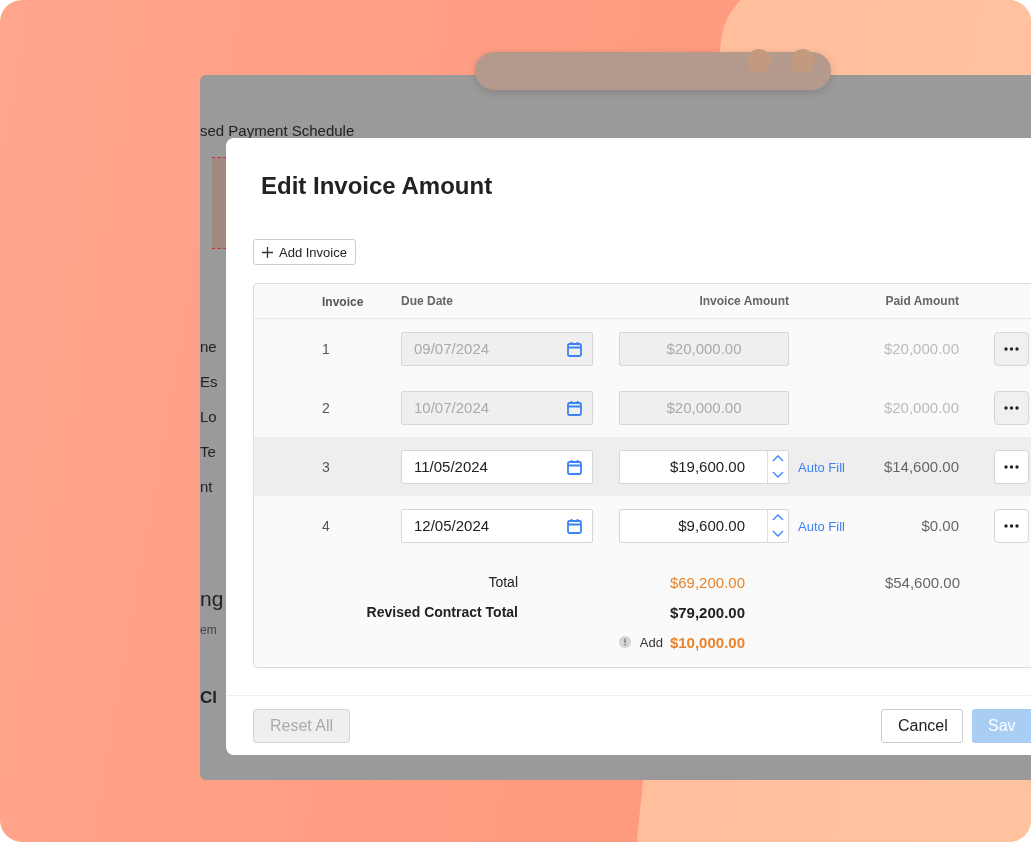  Describe the element at coordinates (208, 452) in the screenshot. I see `background-text: Te` at that location.